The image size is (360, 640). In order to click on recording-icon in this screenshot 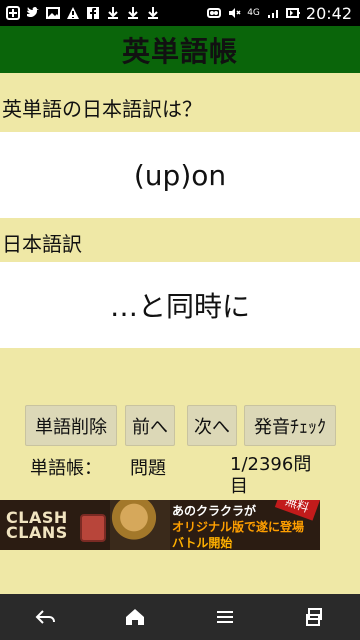, I will do `click(214, 13)`.